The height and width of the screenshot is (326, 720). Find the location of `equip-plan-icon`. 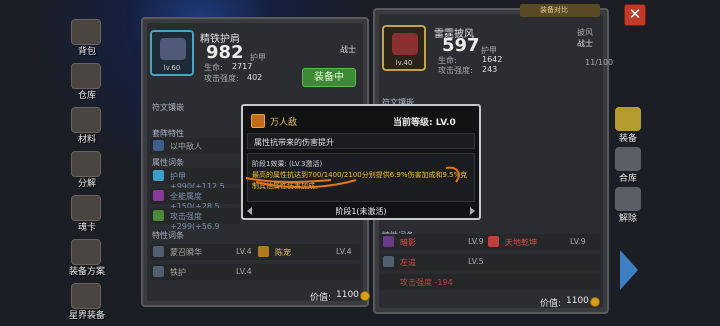

equip-plan-icon is located at coordinates (86, 252).